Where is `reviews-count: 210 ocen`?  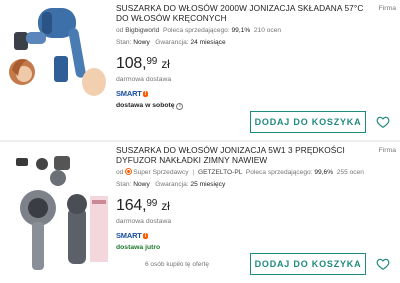
reviews-count: 210 ocen is located at coordinates (267, 30).